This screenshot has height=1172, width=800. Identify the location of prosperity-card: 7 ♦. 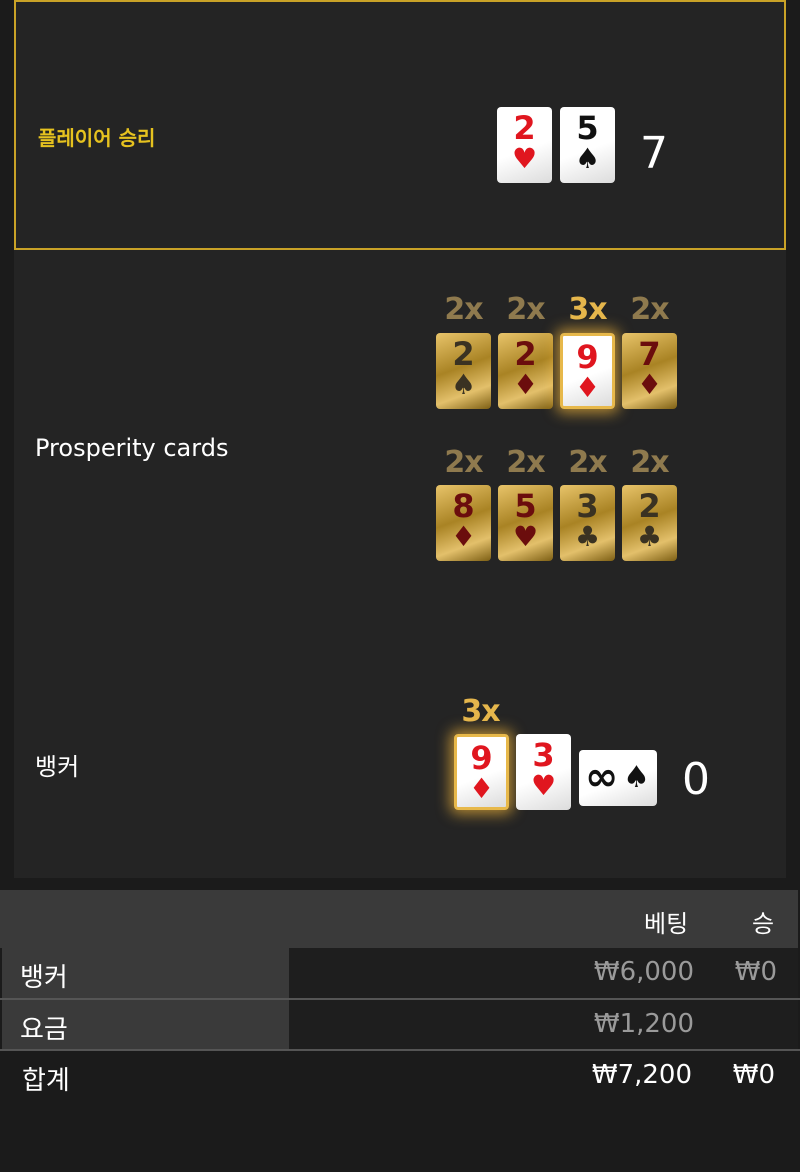
(649, 371).